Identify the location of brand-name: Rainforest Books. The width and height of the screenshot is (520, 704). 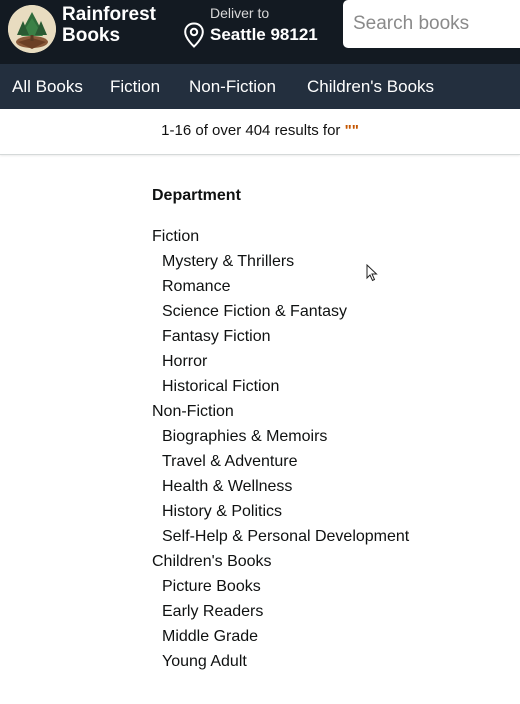
(109, 25).